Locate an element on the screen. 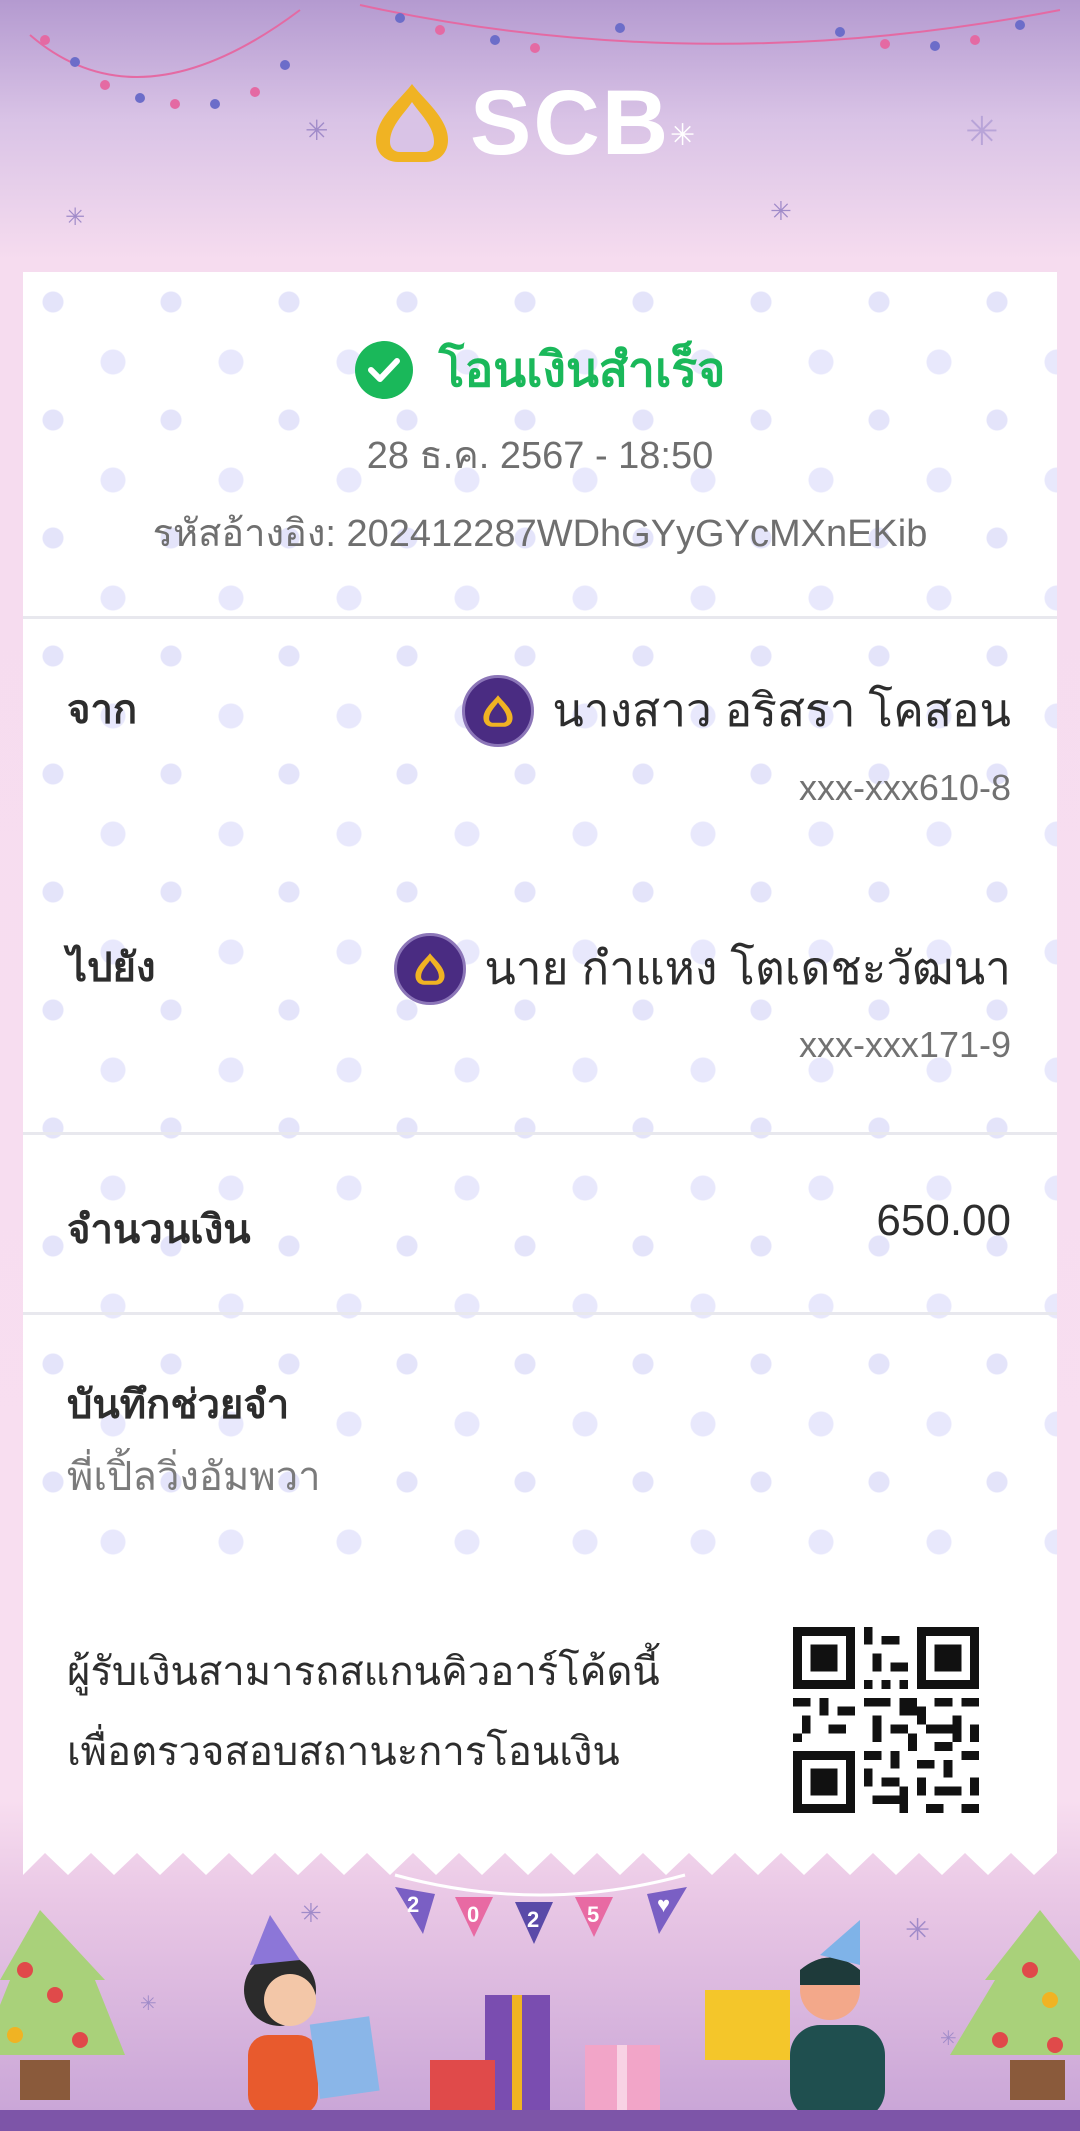 The image size is (1080, 2131). to-account: xxx-xxx171-9 is located at coordinates (904, 1044).